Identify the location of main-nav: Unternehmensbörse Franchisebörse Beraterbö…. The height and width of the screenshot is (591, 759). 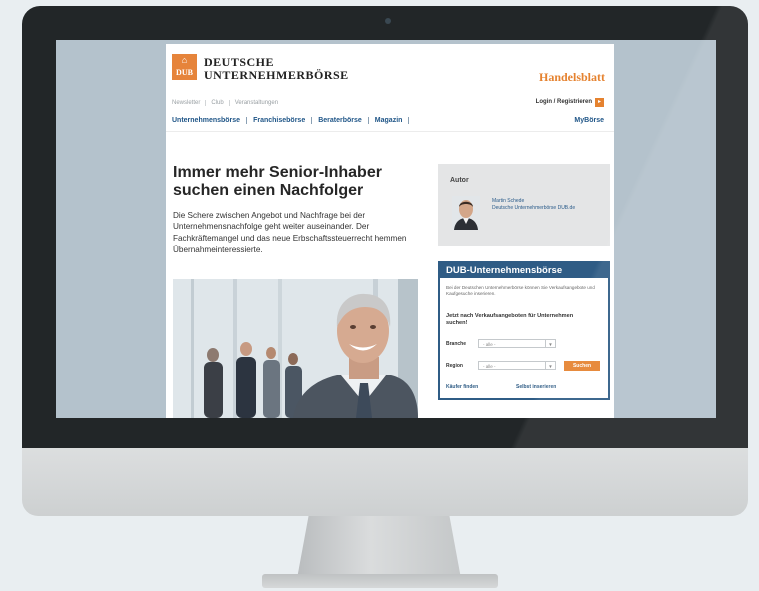
(297, 120).